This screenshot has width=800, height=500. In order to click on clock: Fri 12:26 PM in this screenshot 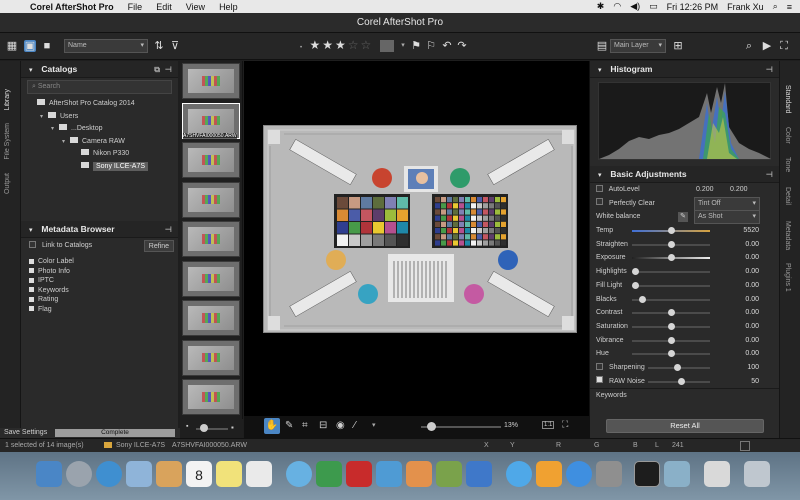, I will do `click(693, 7)`.